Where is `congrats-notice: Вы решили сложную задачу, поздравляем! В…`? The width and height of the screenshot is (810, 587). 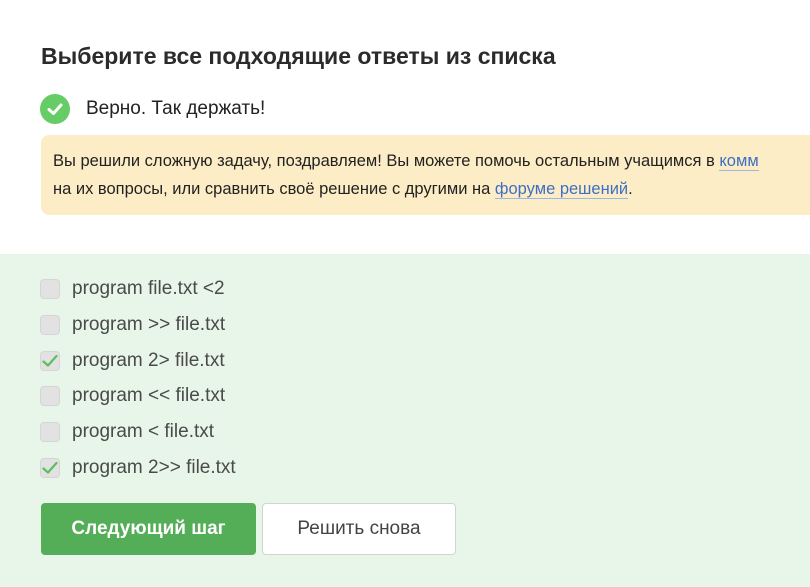 congrats-notice: Вы решили сложную задачу, поздравляем! В… is located at coordinates (425, 175).